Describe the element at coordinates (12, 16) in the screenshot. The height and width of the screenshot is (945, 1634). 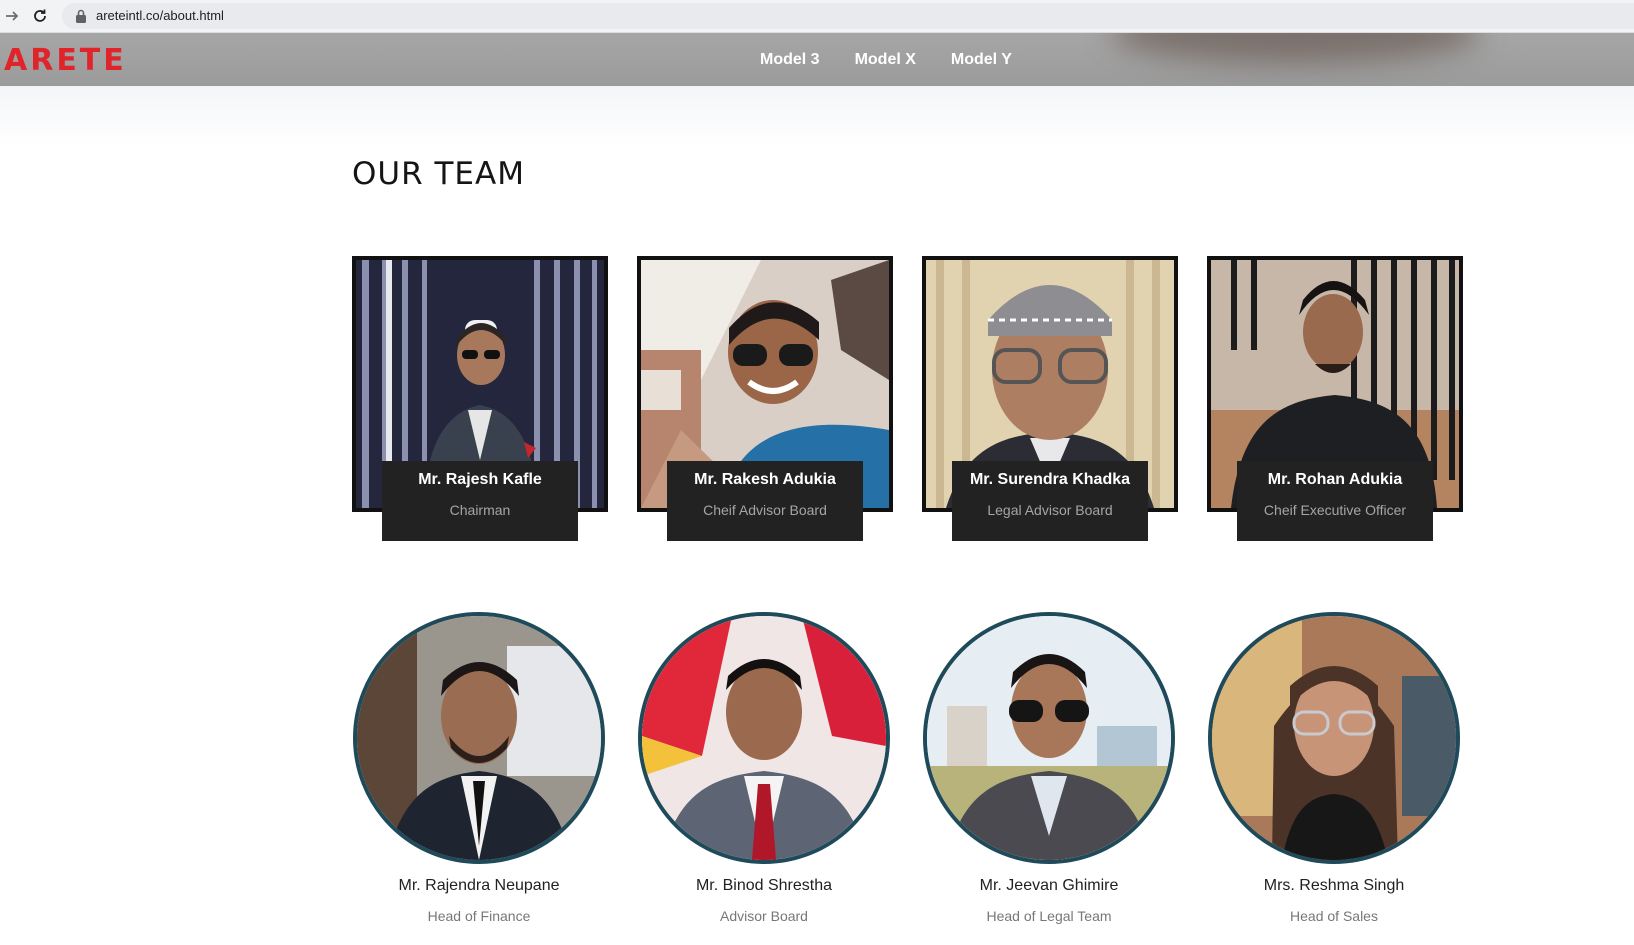
I see `arrow-right-icon` at that location.